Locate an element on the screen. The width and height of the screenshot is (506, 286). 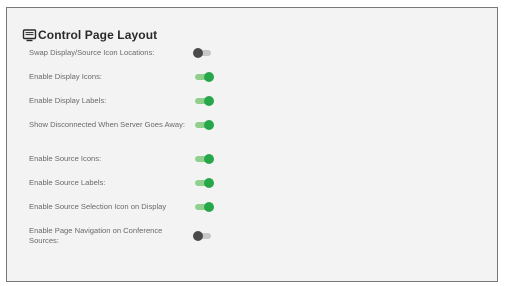
page-navigation-toggle is located at coordinates (203, 236).